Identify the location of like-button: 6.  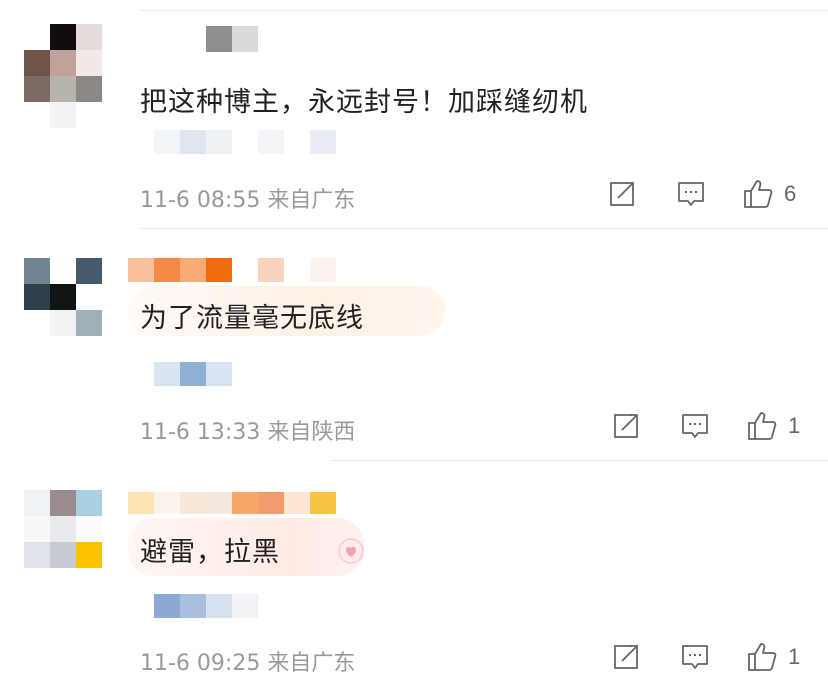
(769, 194).